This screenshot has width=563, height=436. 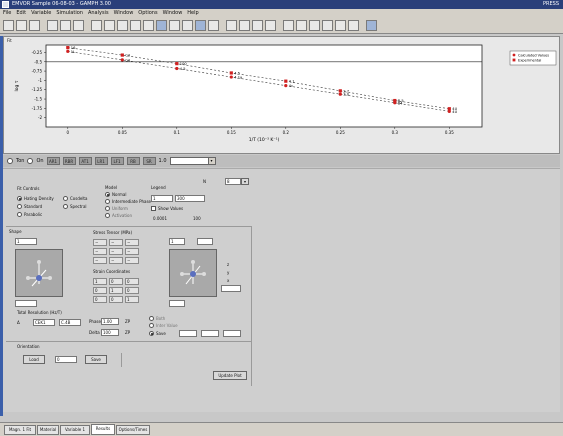 I want to click on cut-icon, so click(x=96, y=25).